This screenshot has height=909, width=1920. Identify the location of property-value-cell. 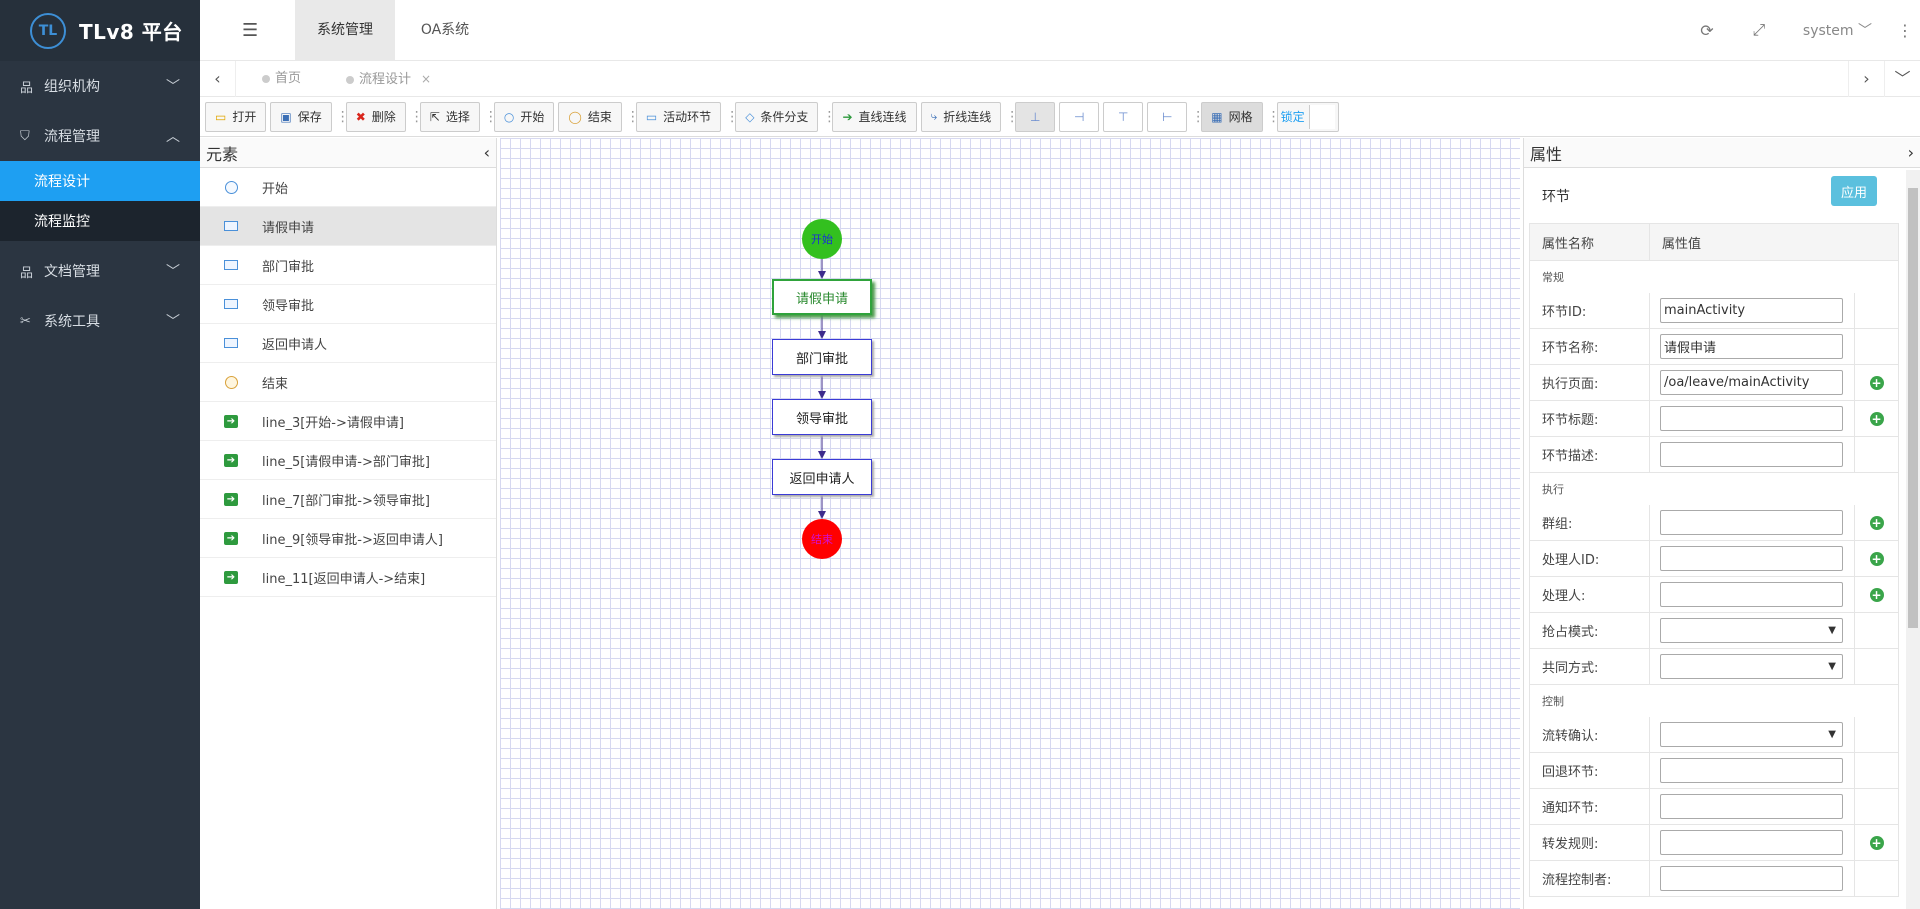
(1752, 310).